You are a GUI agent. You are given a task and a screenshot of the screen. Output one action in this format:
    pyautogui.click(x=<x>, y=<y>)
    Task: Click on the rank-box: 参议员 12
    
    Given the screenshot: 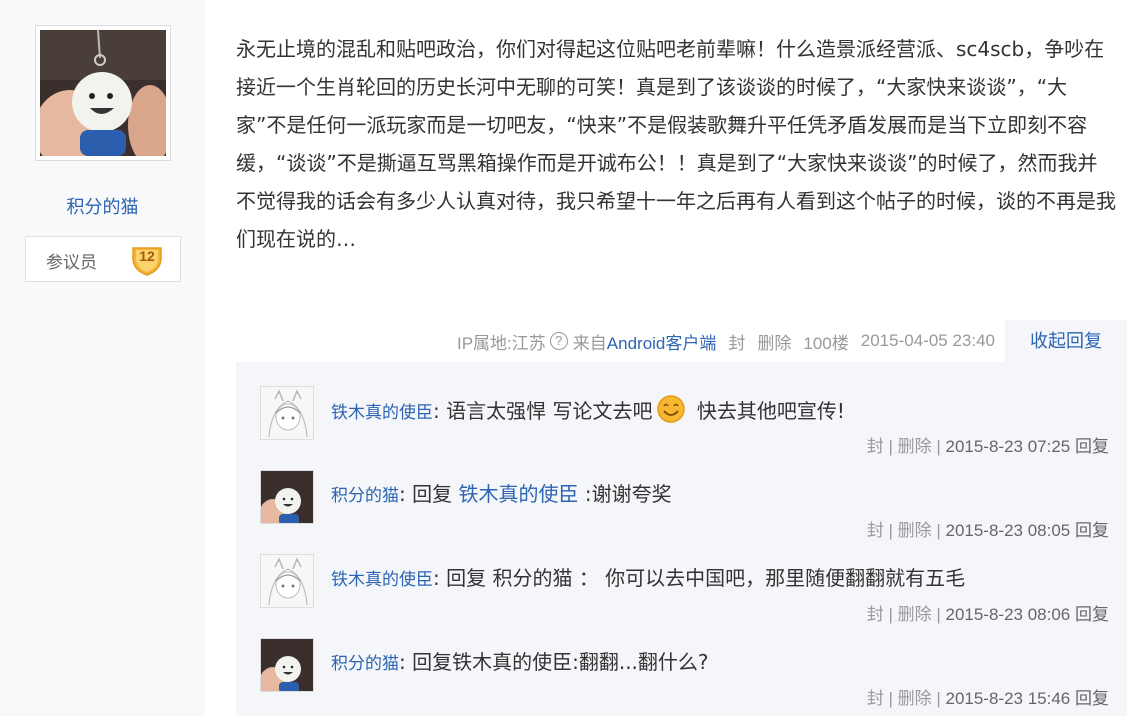 What is the action you would take?
    pyautogui.click(x=103, y=259)
    